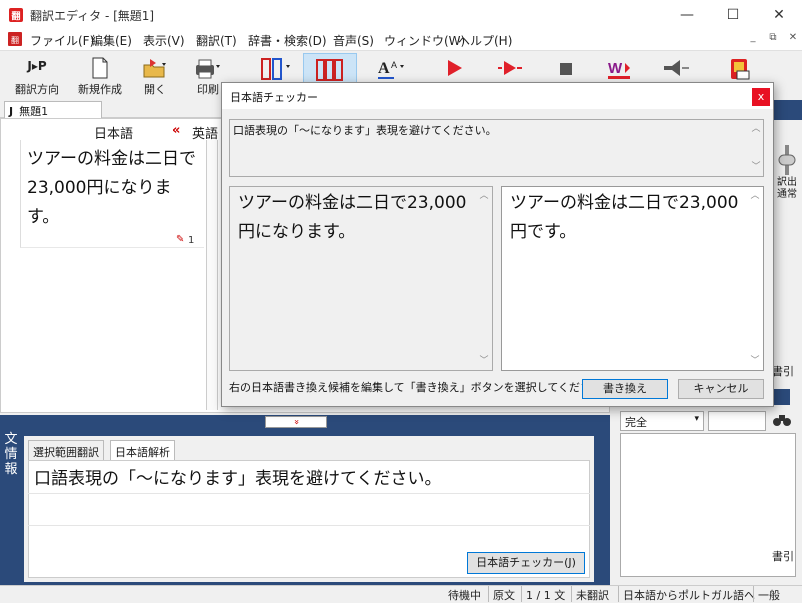  What do you see at coordinates (636, 422) in the screenshot?
I see `match-mode-value: 完全` at bounding box center [636, 422].